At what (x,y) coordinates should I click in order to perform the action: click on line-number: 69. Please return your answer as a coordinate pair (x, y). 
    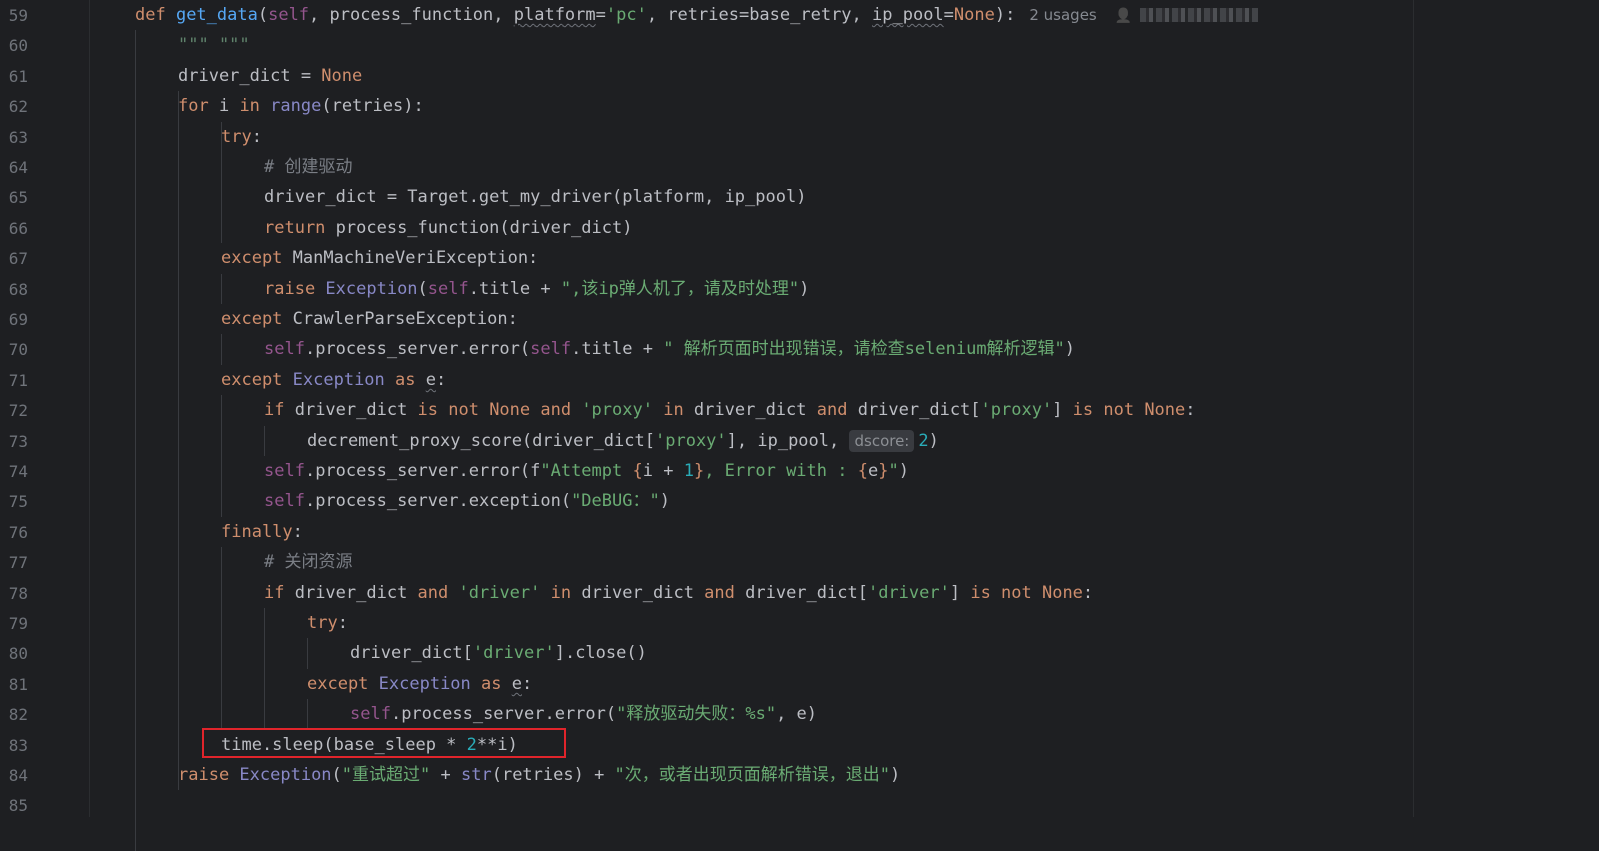
    Looking at the image, I should click on (18, 319).